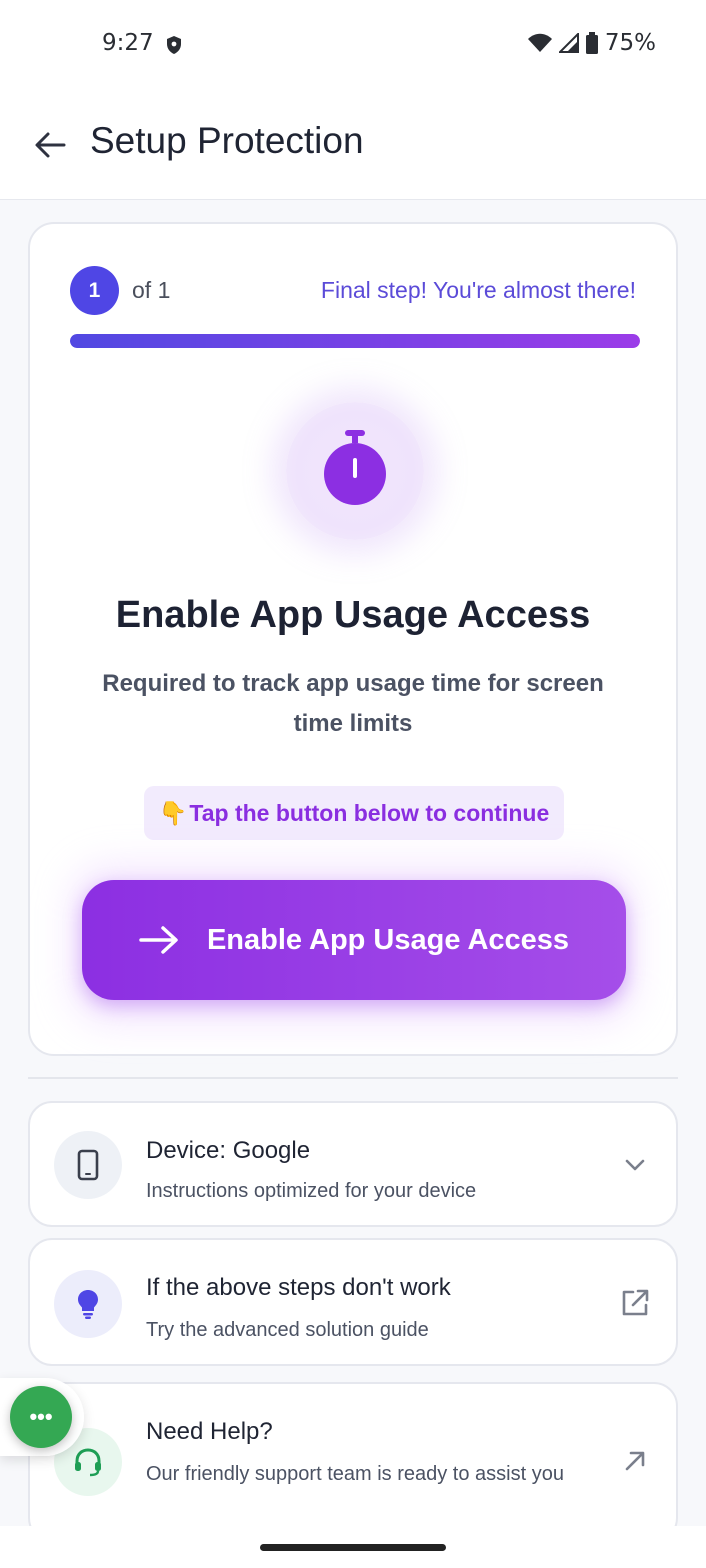  Describe the element at coordinates (173, 813) in the screenshot. I see `pointing-down-icon: 👇` at that location.